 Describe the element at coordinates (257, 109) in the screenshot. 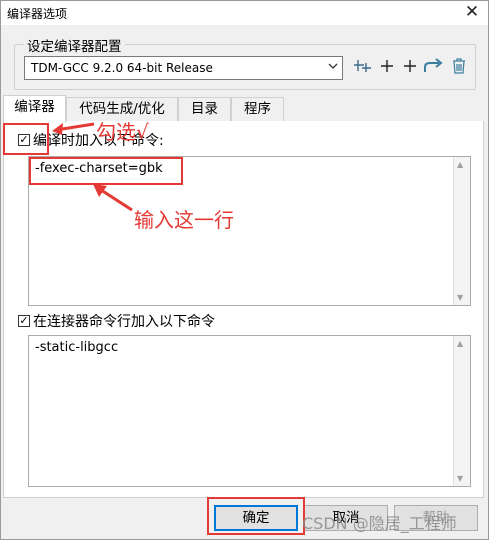

I see `tab-programs: 程序` at that location.